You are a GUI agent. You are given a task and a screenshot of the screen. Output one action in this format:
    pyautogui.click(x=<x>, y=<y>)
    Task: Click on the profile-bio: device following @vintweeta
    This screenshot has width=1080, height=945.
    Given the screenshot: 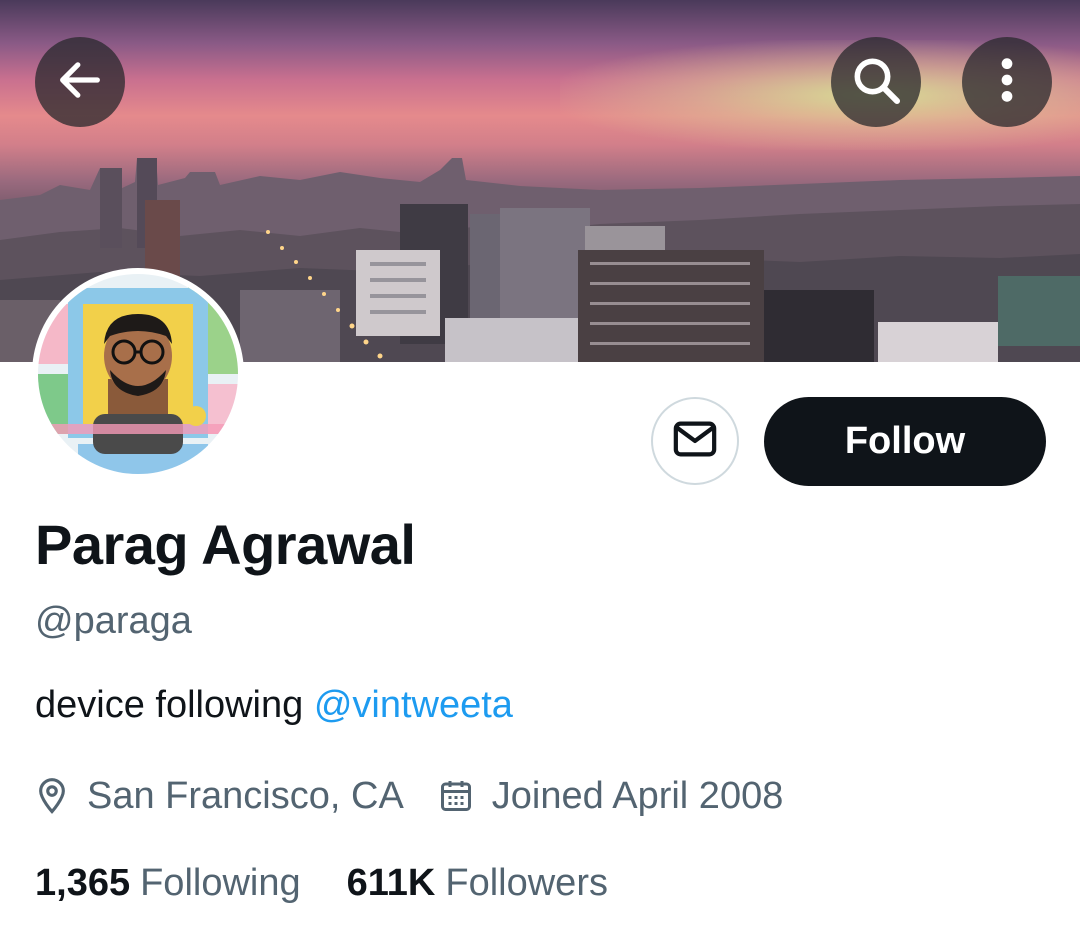 What is the action you would take?
    pyautogui.click(x=274, y=705)
    